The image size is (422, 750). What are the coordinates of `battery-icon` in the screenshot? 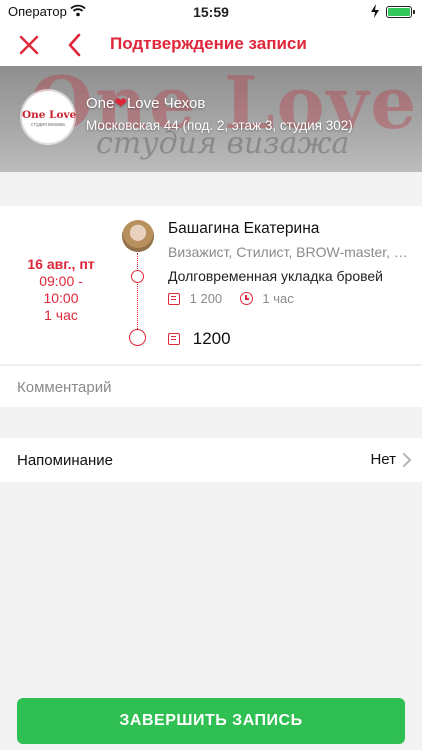 It's located at (400, 12).